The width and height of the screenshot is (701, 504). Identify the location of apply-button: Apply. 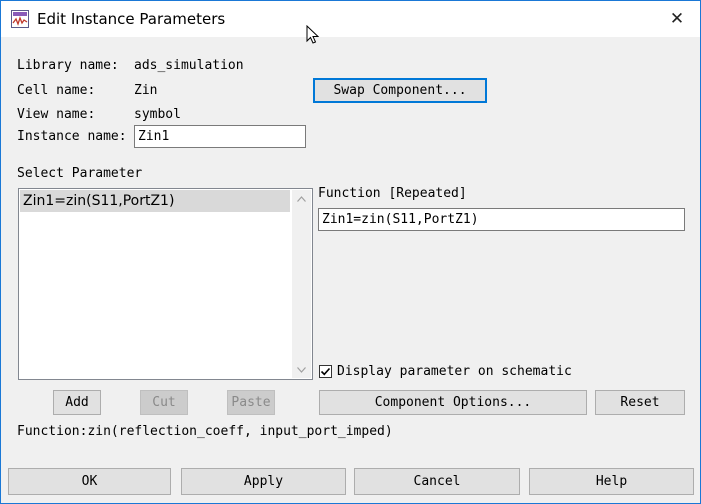
(263, 481).